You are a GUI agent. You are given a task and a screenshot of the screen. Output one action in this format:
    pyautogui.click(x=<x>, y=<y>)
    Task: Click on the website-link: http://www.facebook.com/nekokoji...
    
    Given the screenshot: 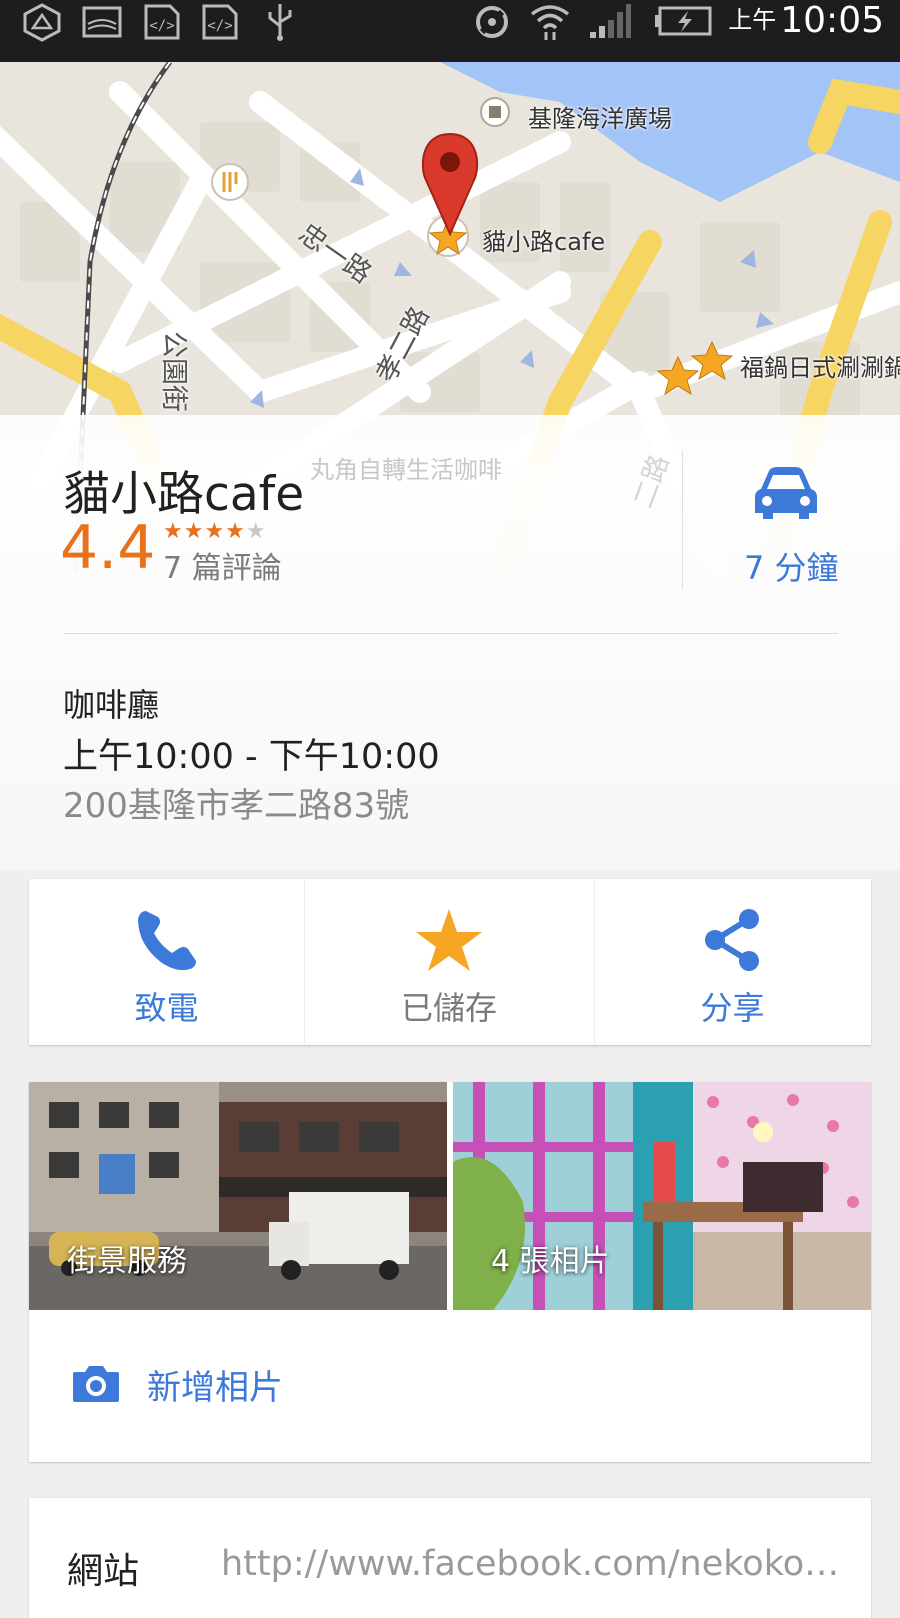 What is the action you would take?
    pyautogui.click(x=531, y=1564)
    